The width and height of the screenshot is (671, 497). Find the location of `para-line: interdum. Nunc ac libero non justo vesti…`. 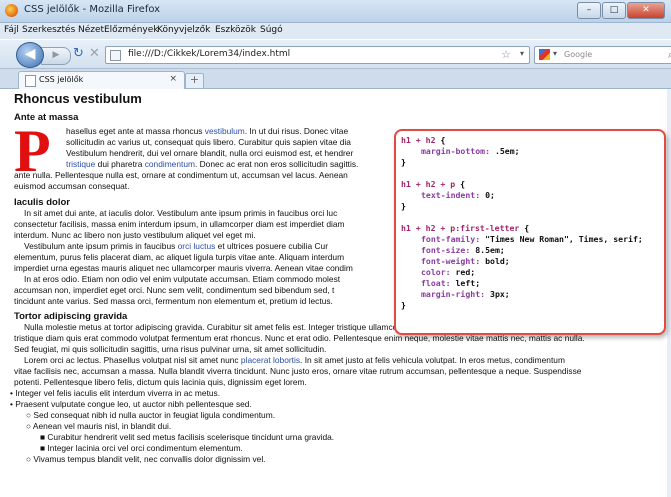

para-line: interdum. Nunc ac libero non justo vesti… is located at coordinates (135, 235).